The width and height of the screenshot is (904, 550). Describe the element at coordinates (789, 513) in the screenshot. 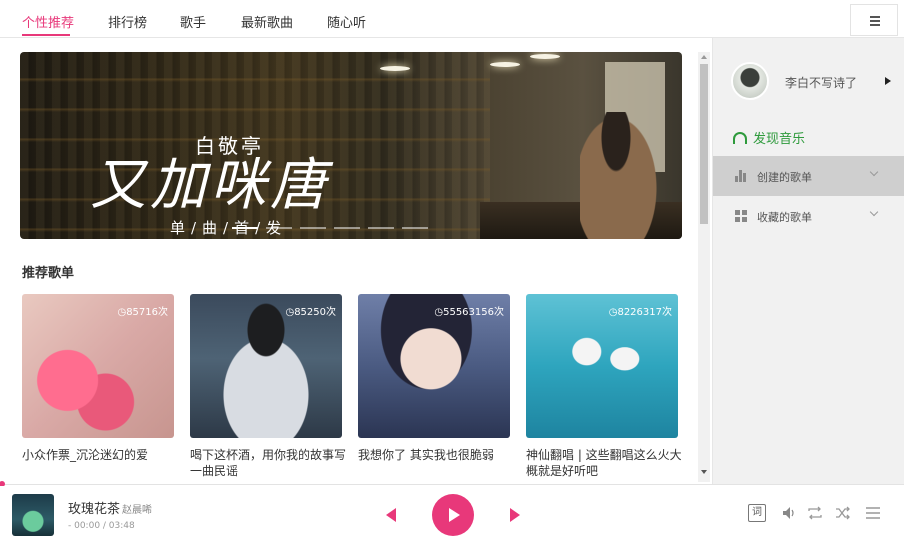

I see `volume-icon` at that location.